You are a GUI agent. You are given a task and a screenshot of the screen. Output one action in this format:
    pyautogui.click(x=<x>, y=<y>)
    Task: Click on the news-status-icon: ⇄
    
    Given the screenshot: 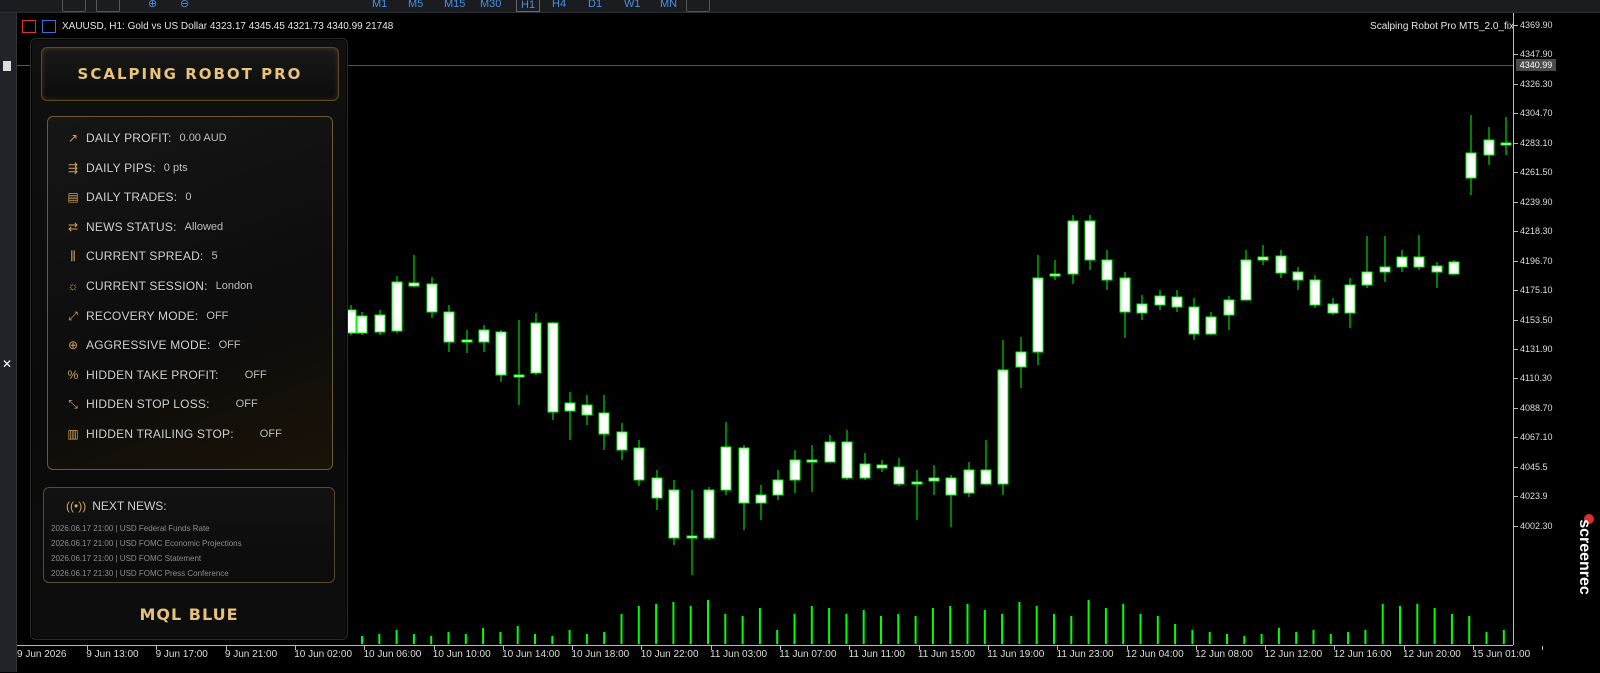 What is the action you would take?
    pyautogui.click(x=73, y=226)
    